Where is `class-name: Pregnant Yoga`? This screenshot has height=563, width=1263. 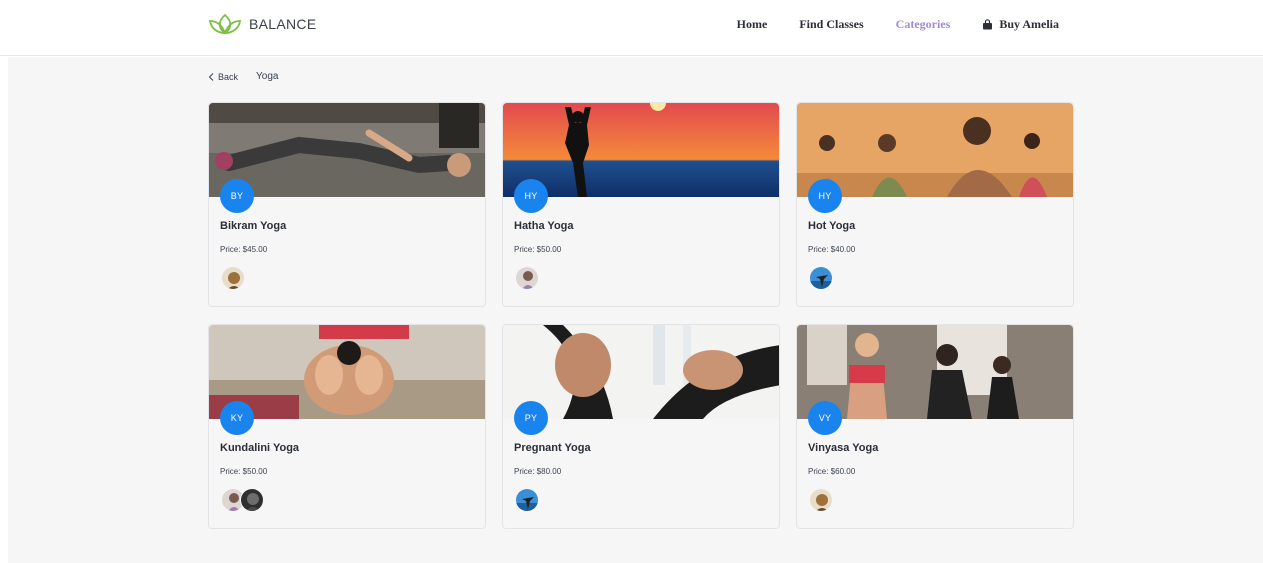
class-name: Pregnant Yoga is located at coordinates (552, 448).